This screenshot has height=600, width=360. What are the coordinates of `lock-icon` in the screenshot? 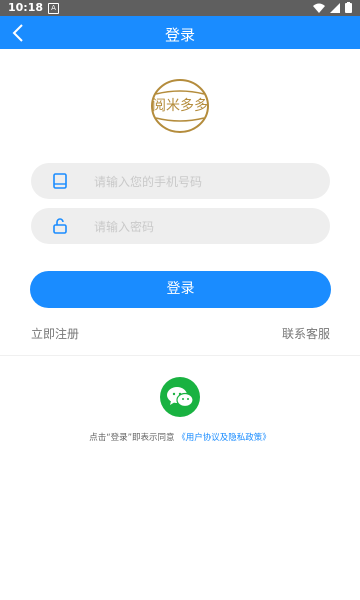 It's located at (60, 226).